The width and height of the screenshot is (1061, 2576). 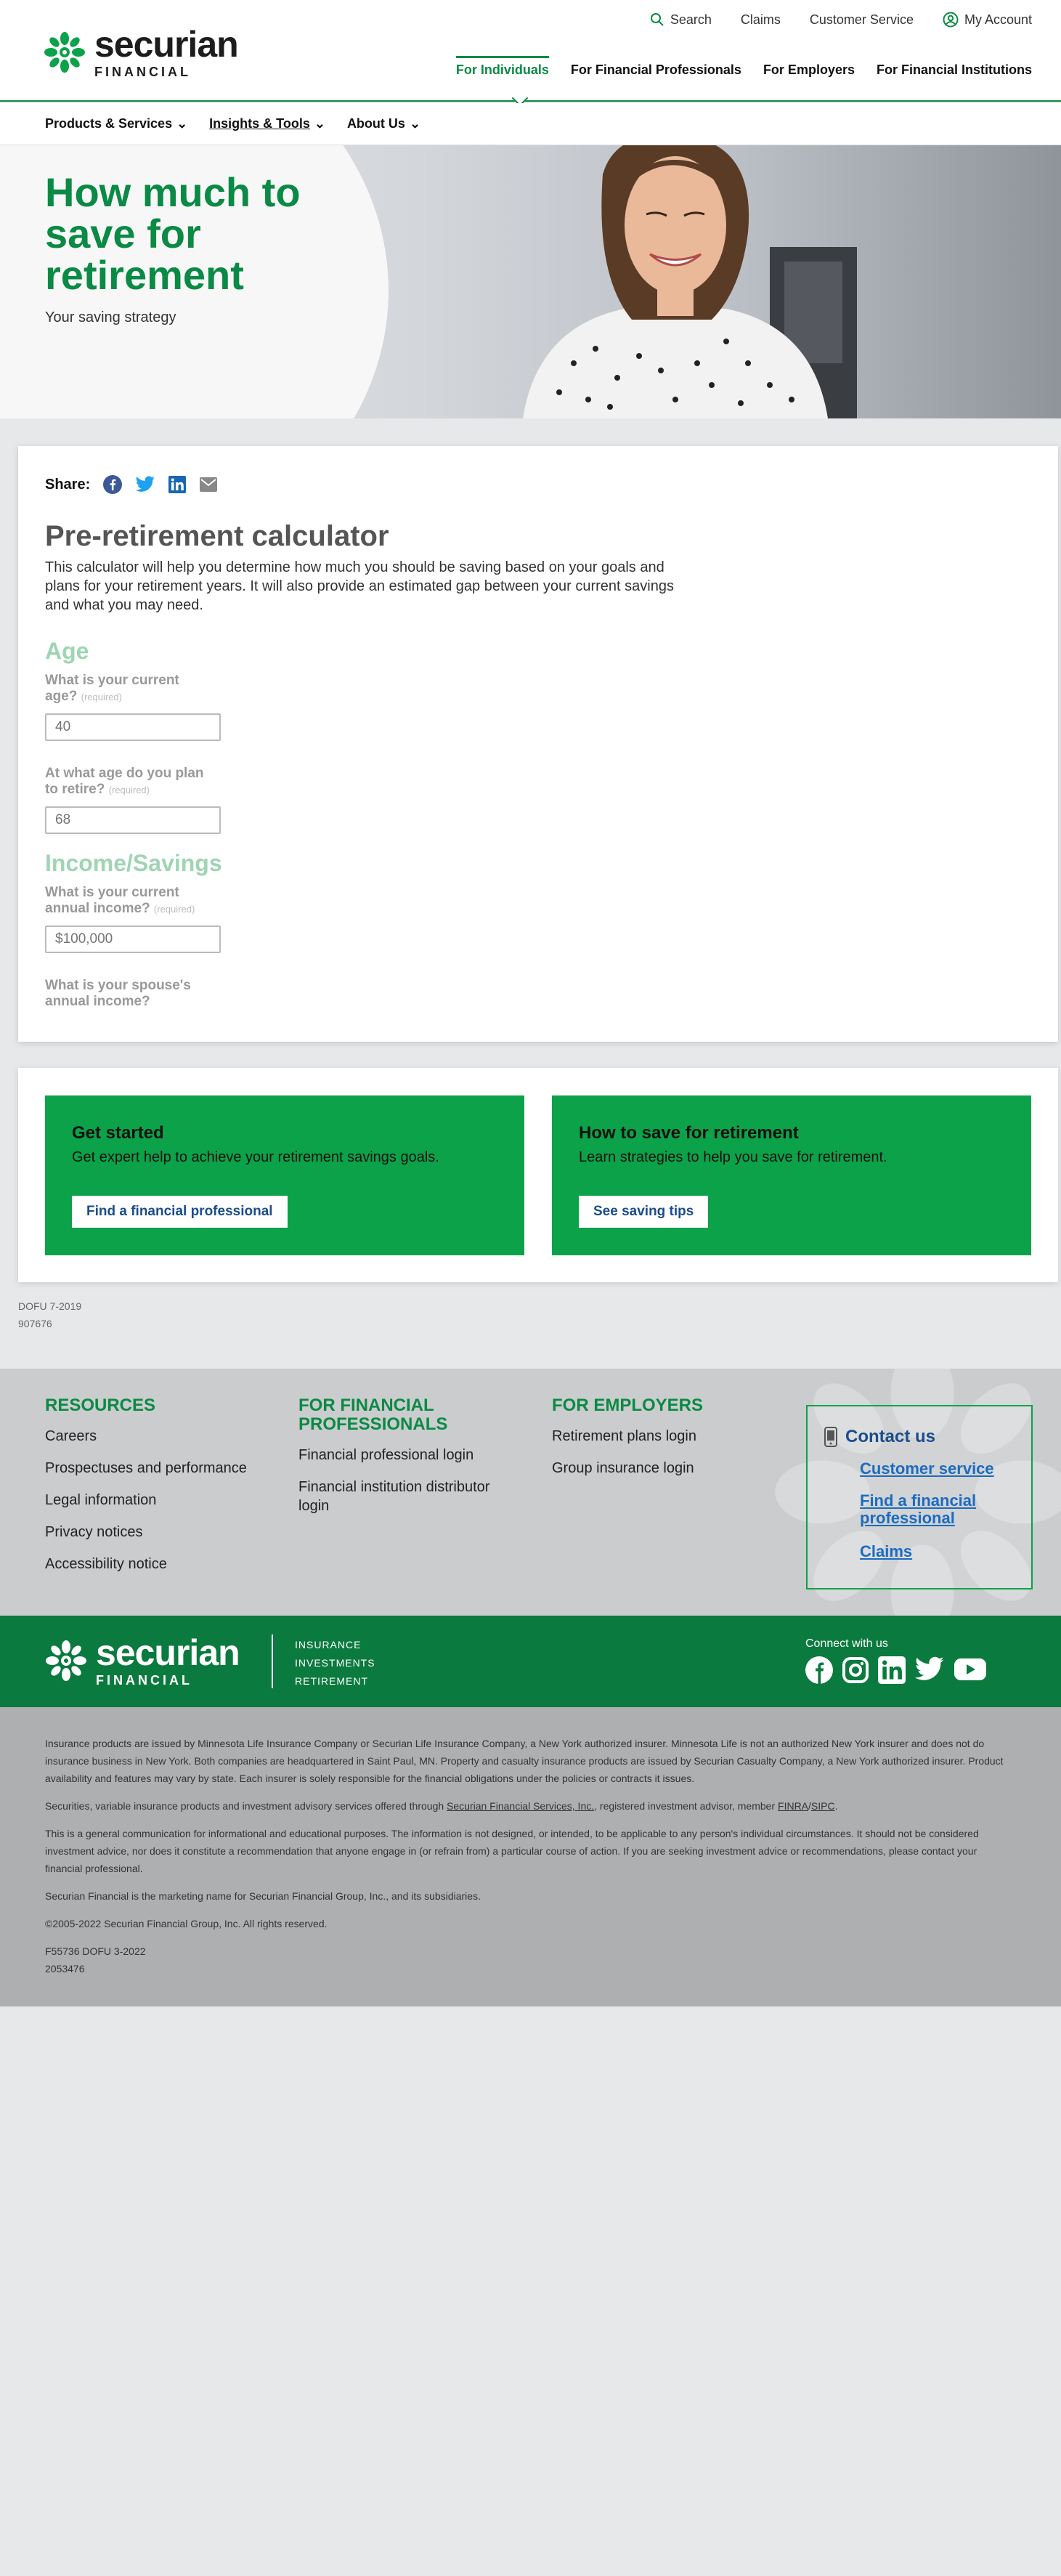 I want to click on sipc-link: SIPC, so click(x=823, y=1806).